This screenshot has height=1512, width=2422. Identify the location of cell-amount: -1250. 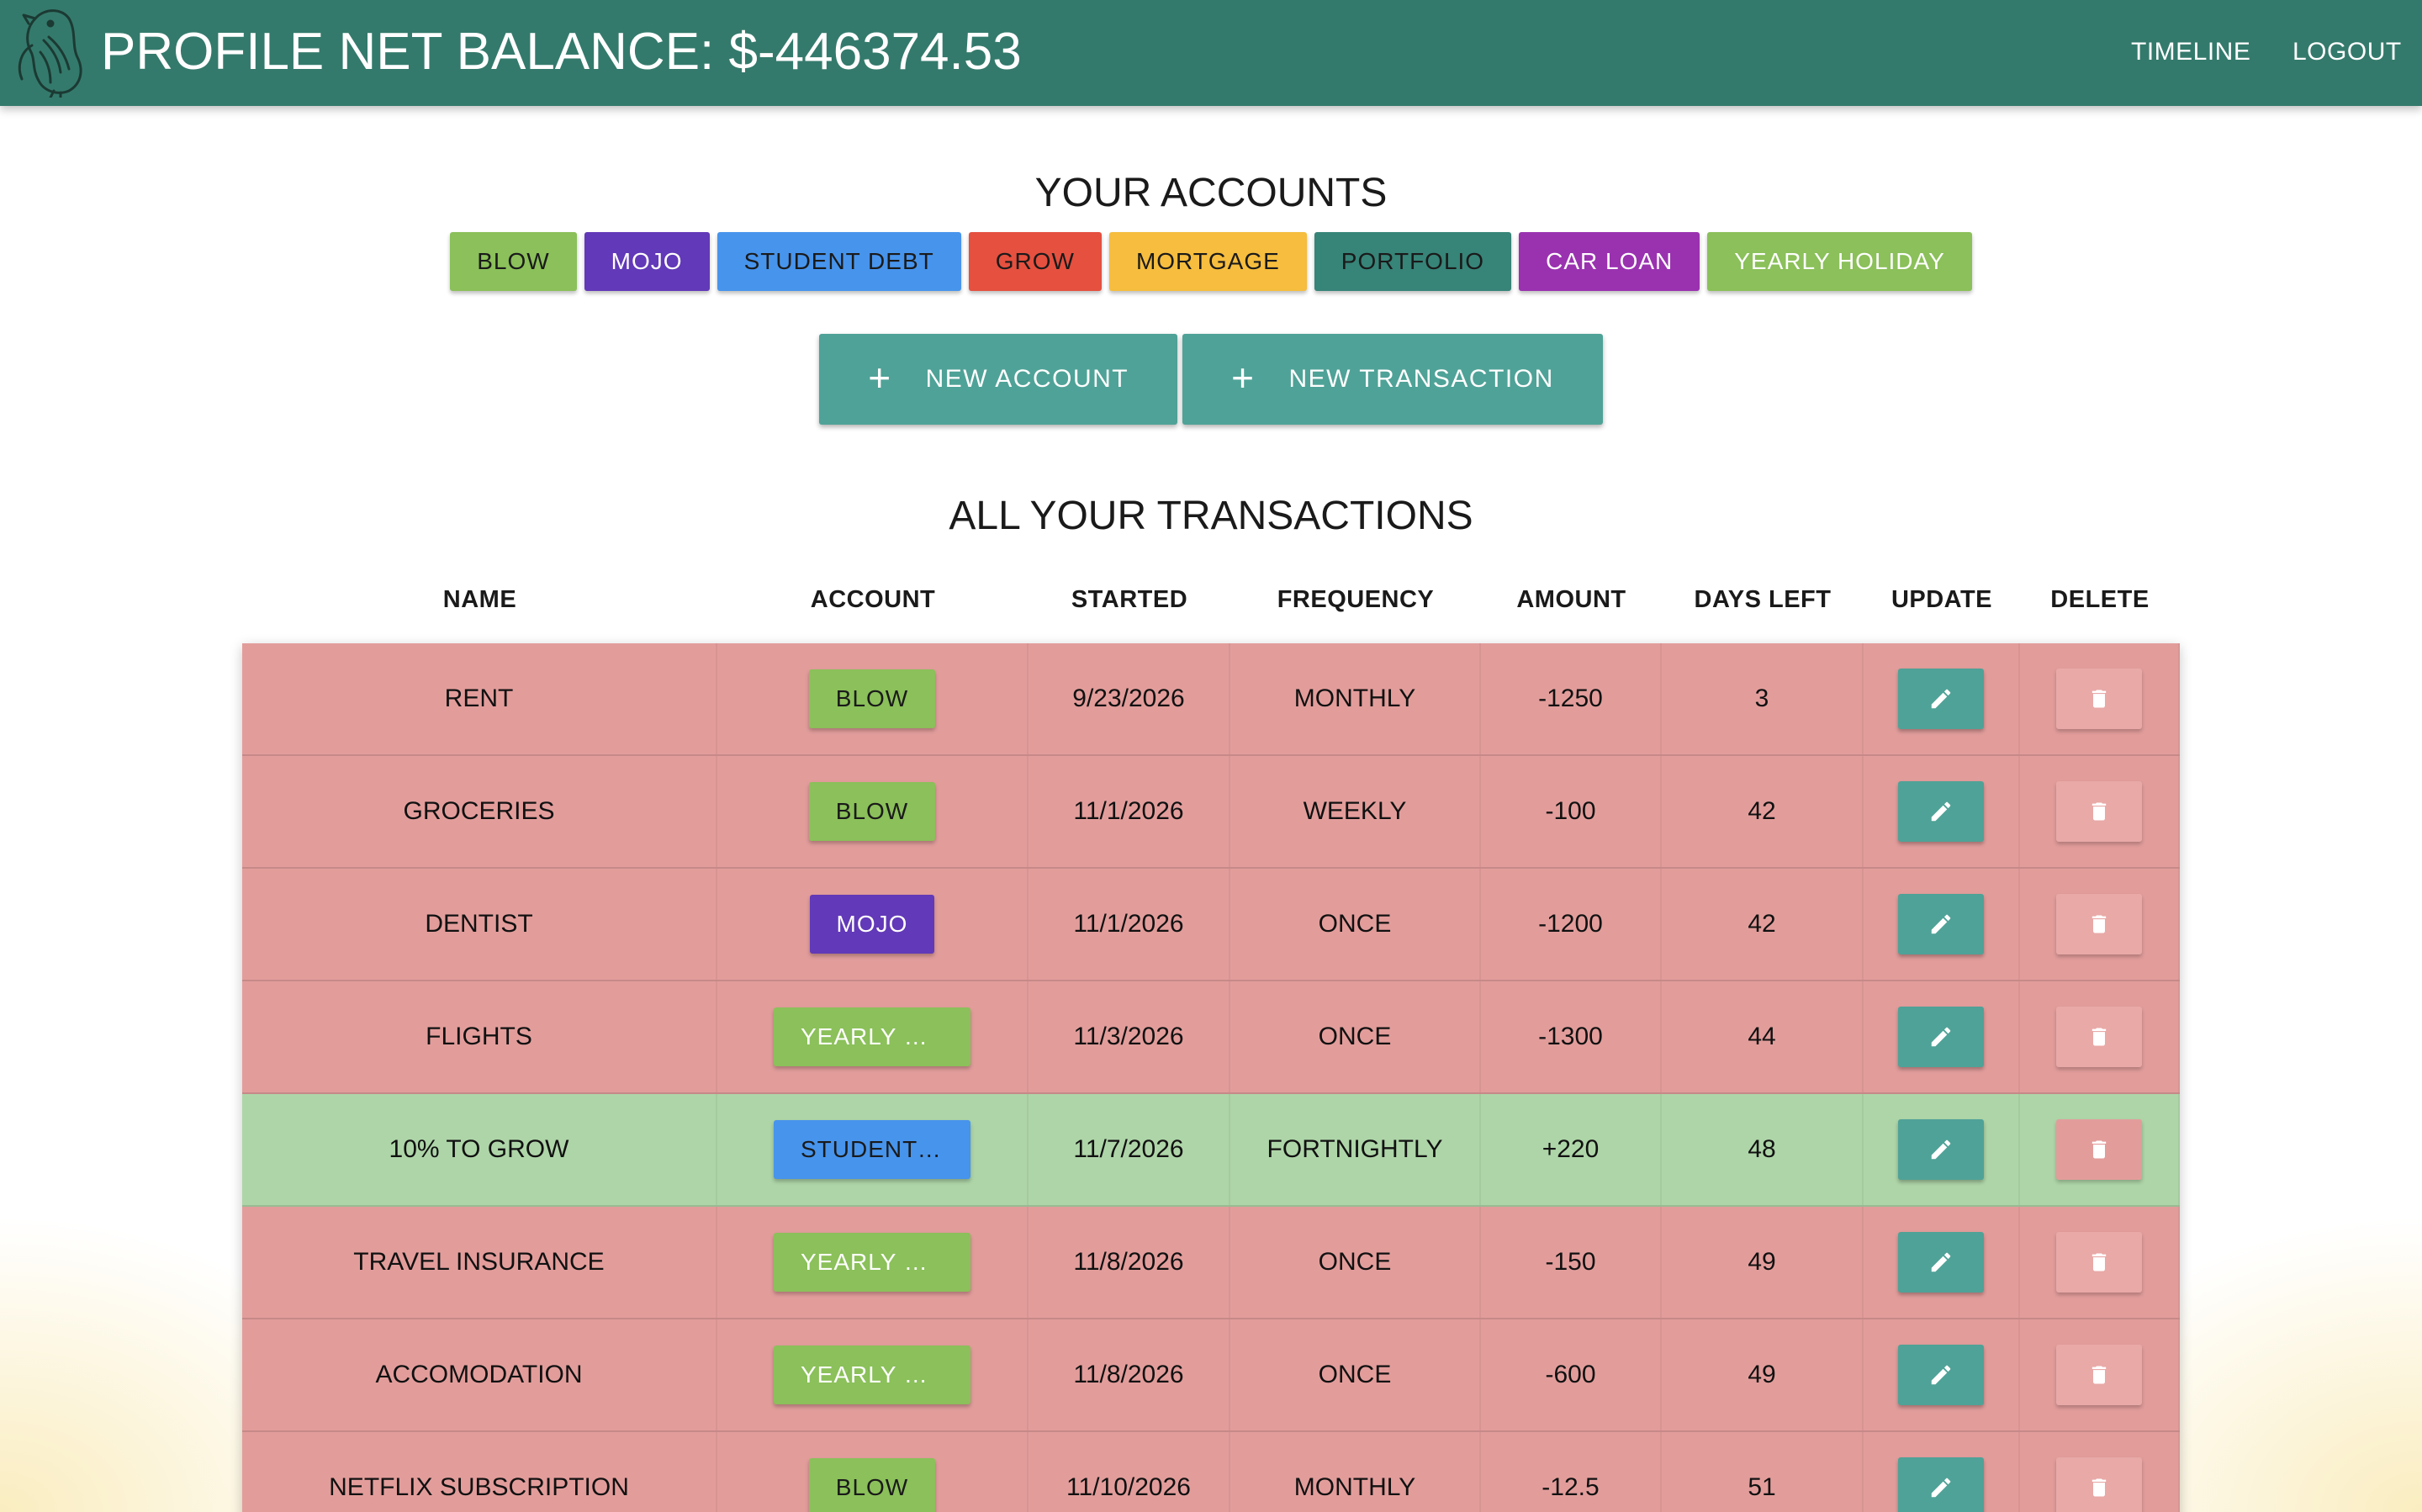
(1571, 698).